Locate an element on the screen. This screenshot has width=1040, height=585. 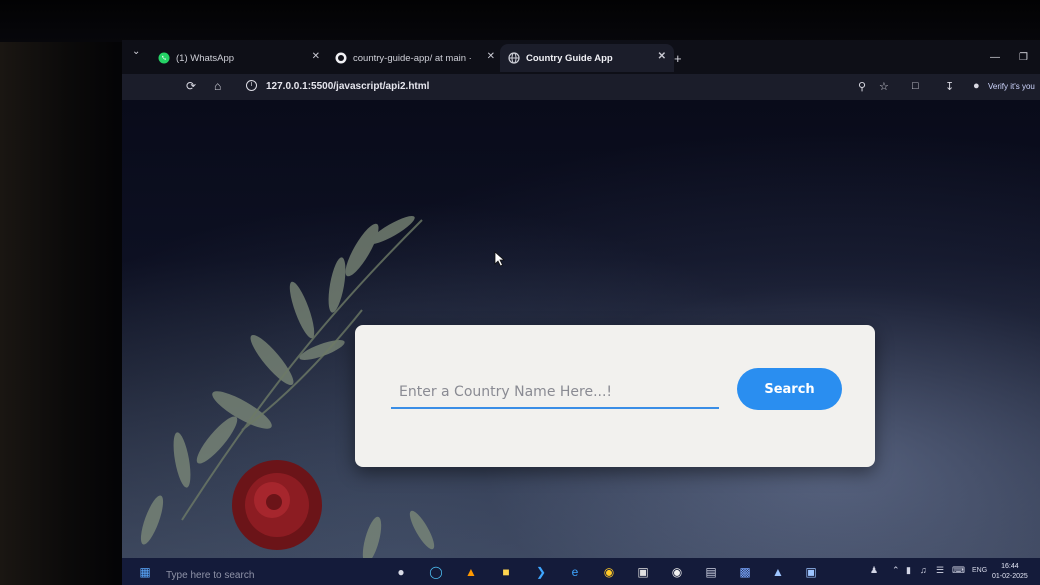
tab-country-guide-app: Country Guide App ✕ is located at coordinates (587, 58).